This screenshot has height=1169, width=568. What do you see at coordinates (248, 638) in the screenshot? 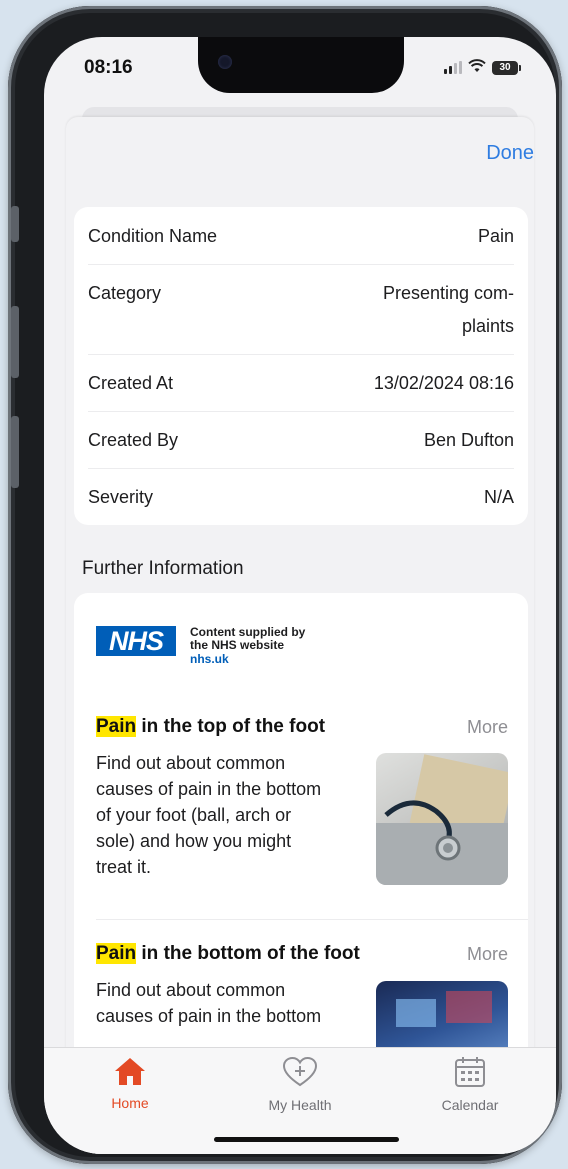
I see `nhs-attribution: Content supplied by the NHS website` at bounding box center [248, 638].